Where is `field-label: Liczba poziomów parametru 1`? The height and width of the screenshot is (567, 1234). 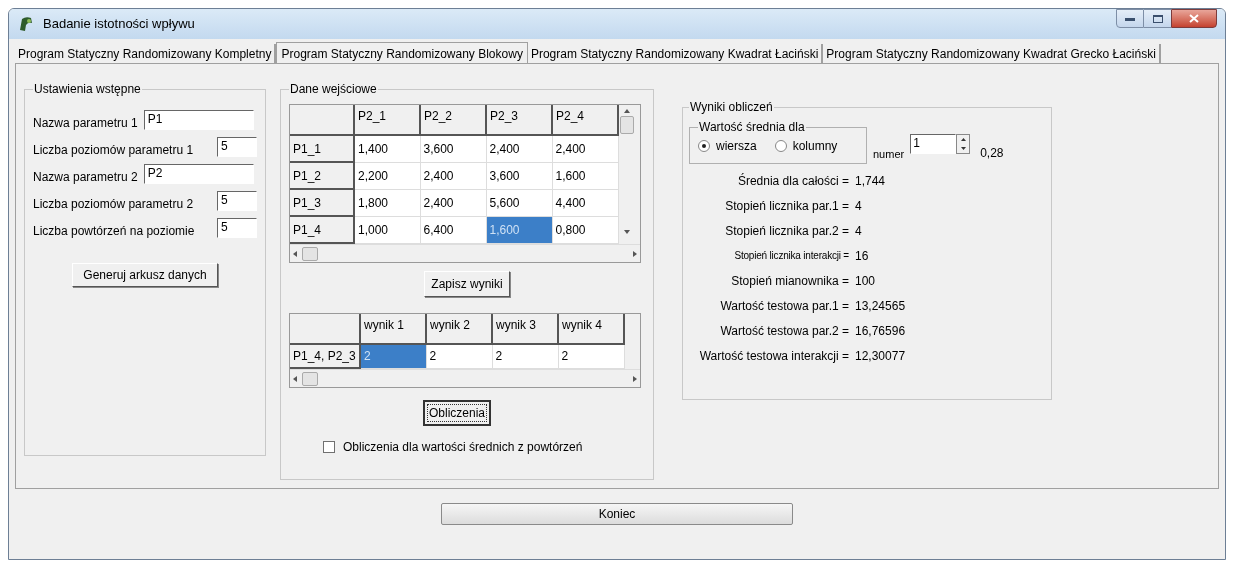 field-label: Liczba poziomów parametru 1 is located at coordinates (113, 150).